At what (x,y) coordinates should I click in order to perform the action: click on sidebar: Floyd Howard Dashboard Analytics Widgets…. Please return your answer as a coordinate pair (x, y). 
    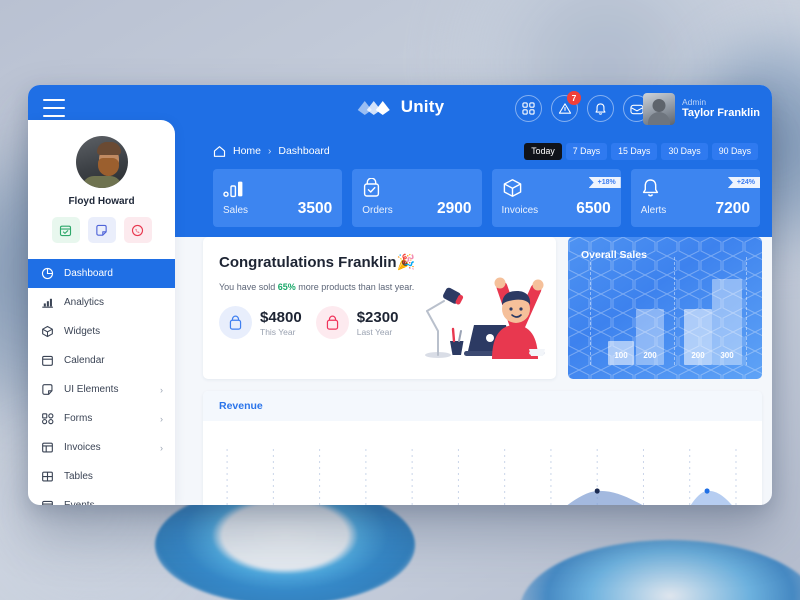
    Looking at the image, I should click on (101, 312).